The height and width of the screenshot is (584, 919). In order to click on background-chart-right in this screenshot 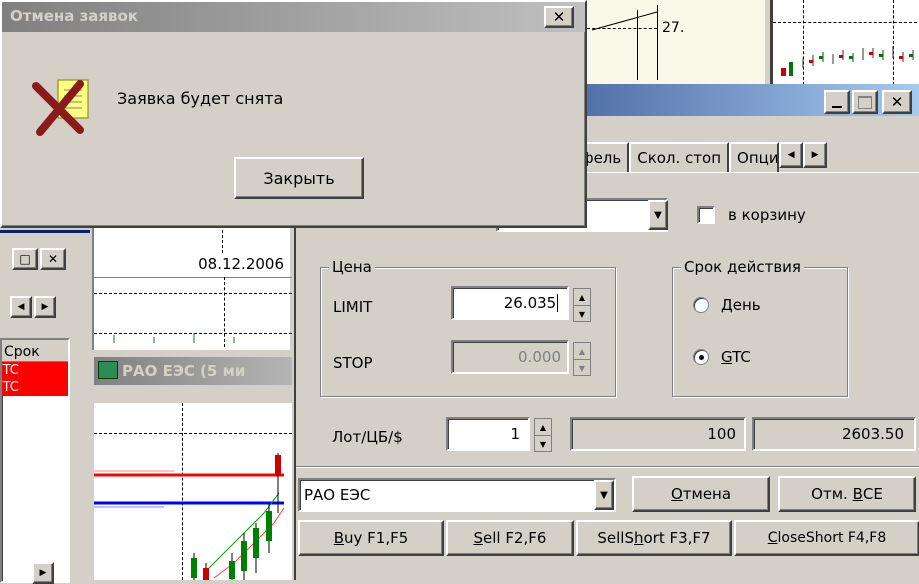, I will do `click(844, 42)`.